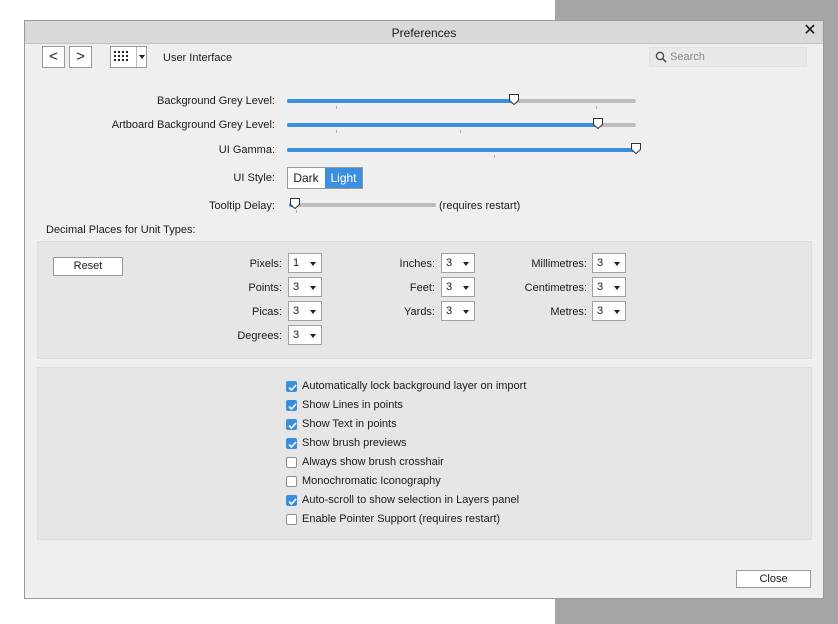  I want to click on close-window-icon: ✕, so click(810, 31).